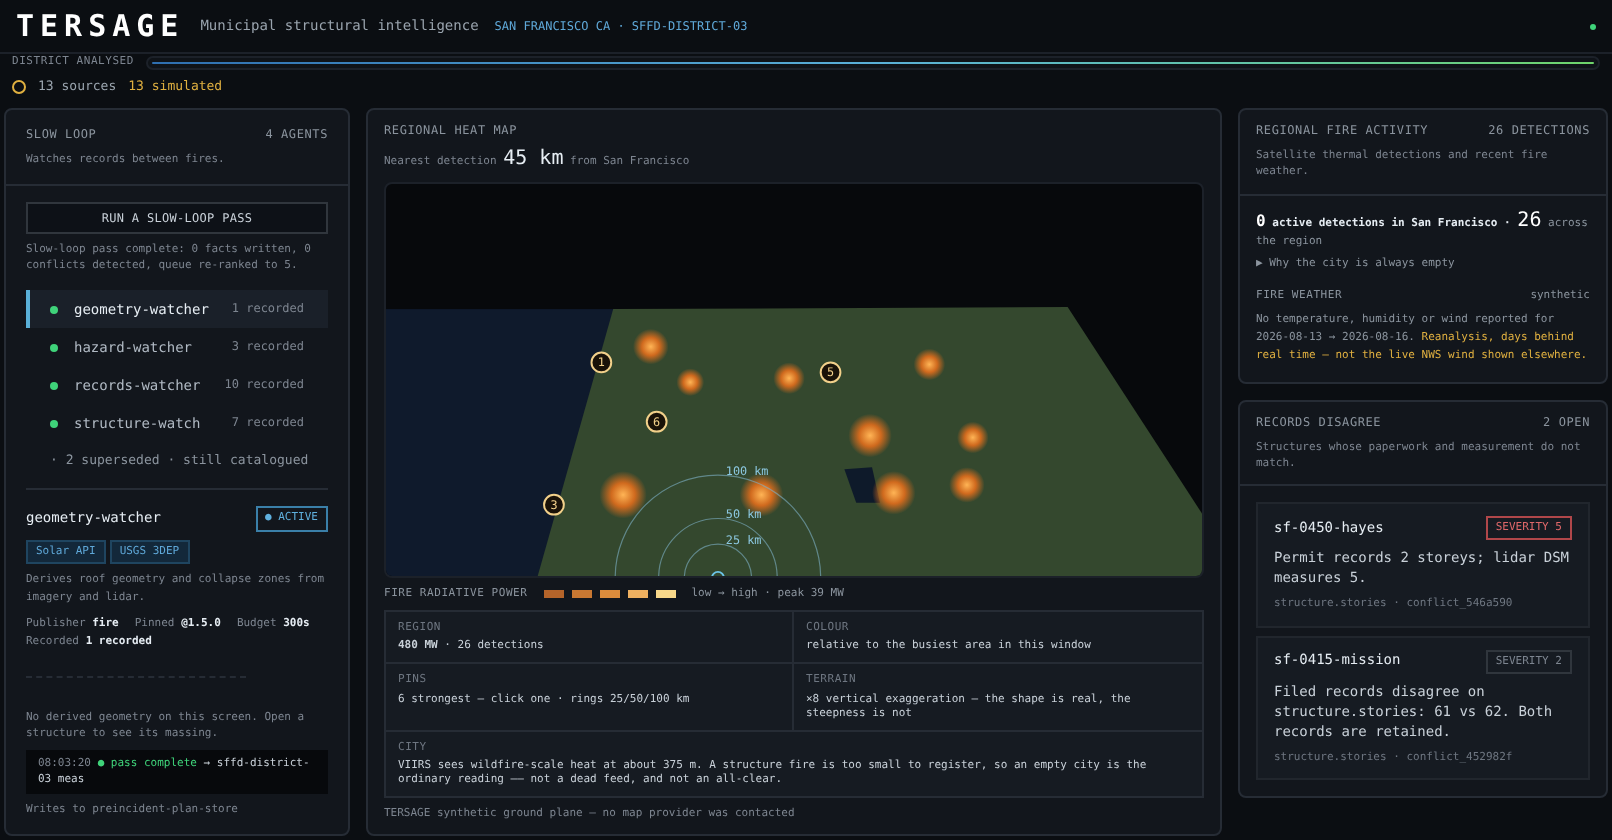 Image resolution: width=1612 pixels, height=840 pixels. I want to click on ring-icon, so click(19, 87).